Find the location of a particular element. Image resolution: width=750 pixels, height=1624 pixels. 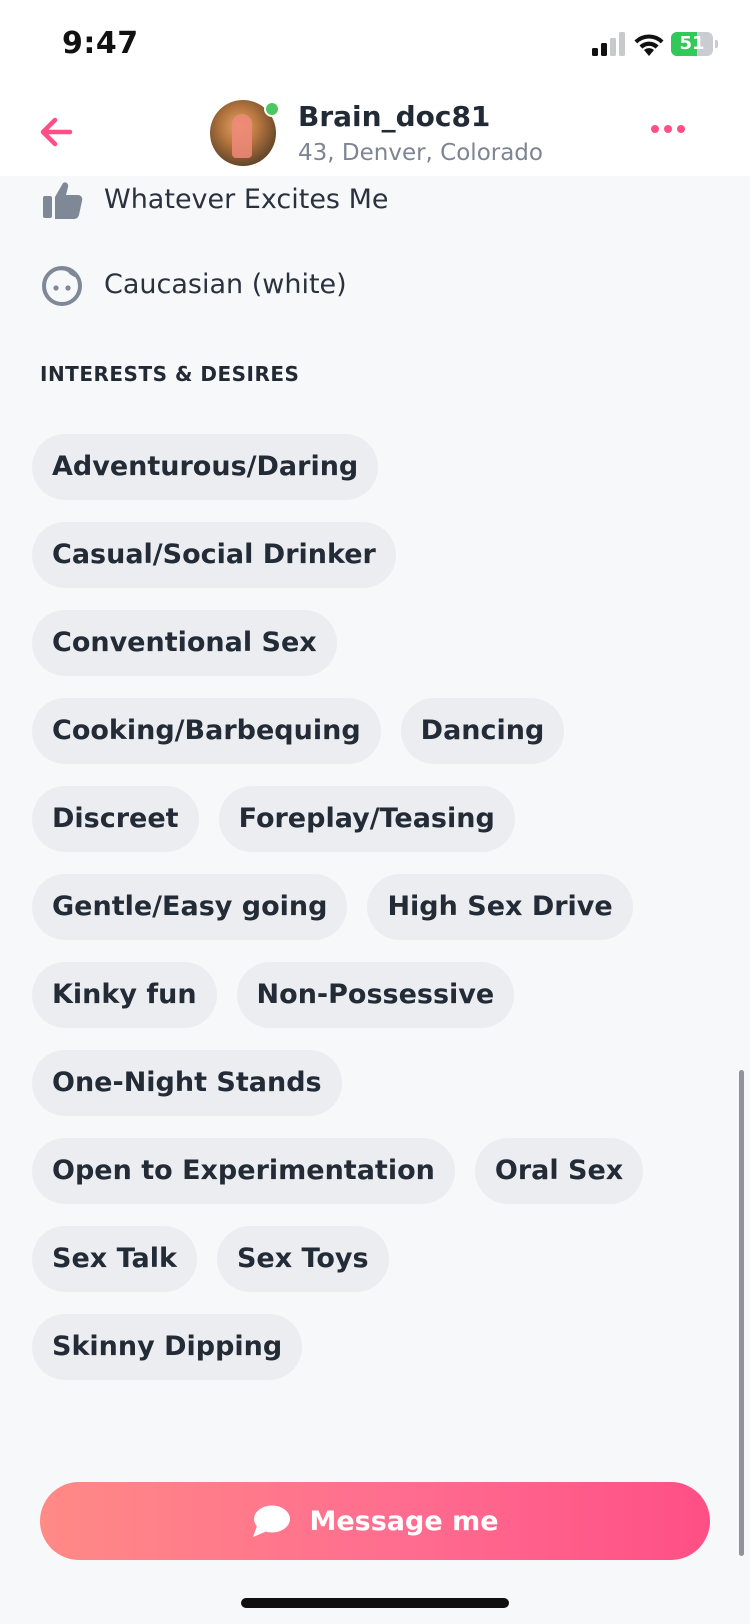

interest-chip: Open to Experimentation is located at coordinates (243, 1171).